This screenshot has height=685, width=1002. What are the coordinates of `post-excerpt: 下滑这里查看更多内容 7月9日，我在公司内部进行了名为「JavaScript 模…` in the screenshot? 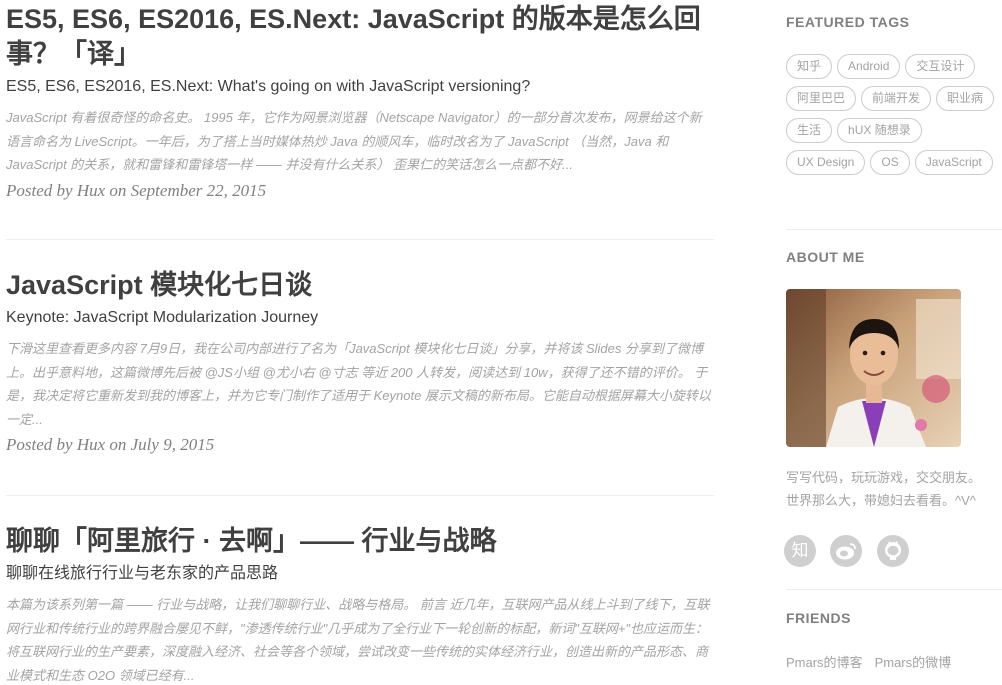 It's located at (360, 384).